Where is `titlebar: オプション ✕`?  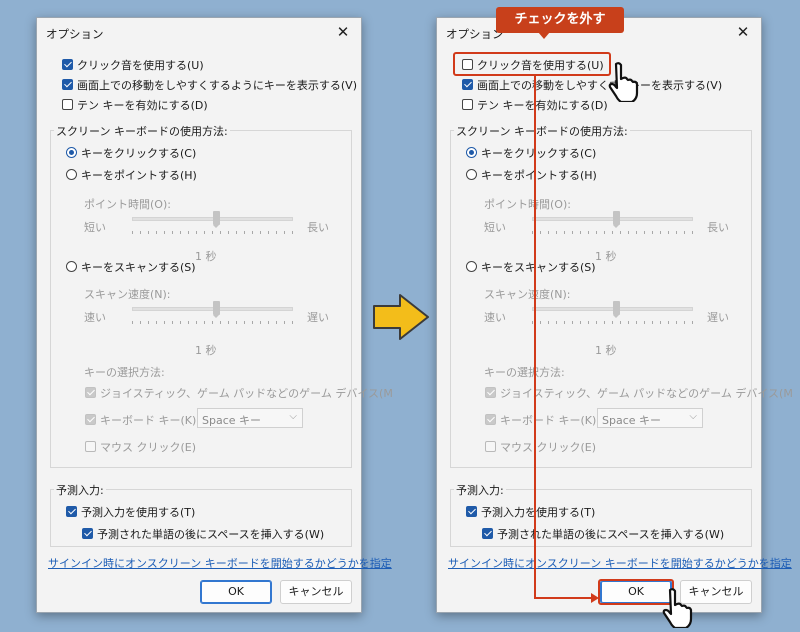 titlebar: オプション ✕ is located at coordinates (199, 33).